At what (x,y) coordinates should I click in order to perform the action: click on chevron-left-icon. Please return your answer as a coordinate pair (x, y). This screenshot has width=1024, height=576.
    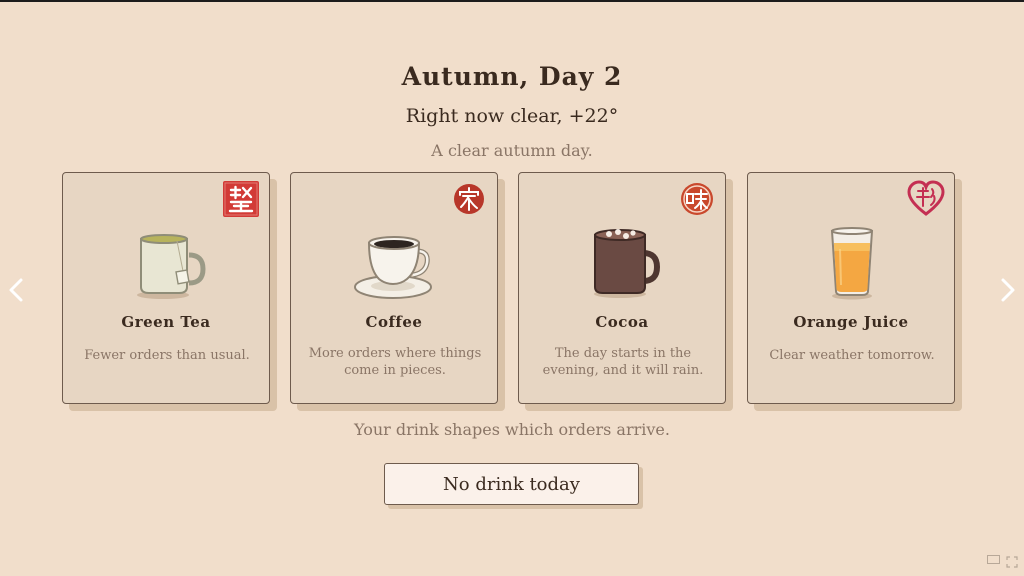
    Looking at the image, I should click on (16, 290).